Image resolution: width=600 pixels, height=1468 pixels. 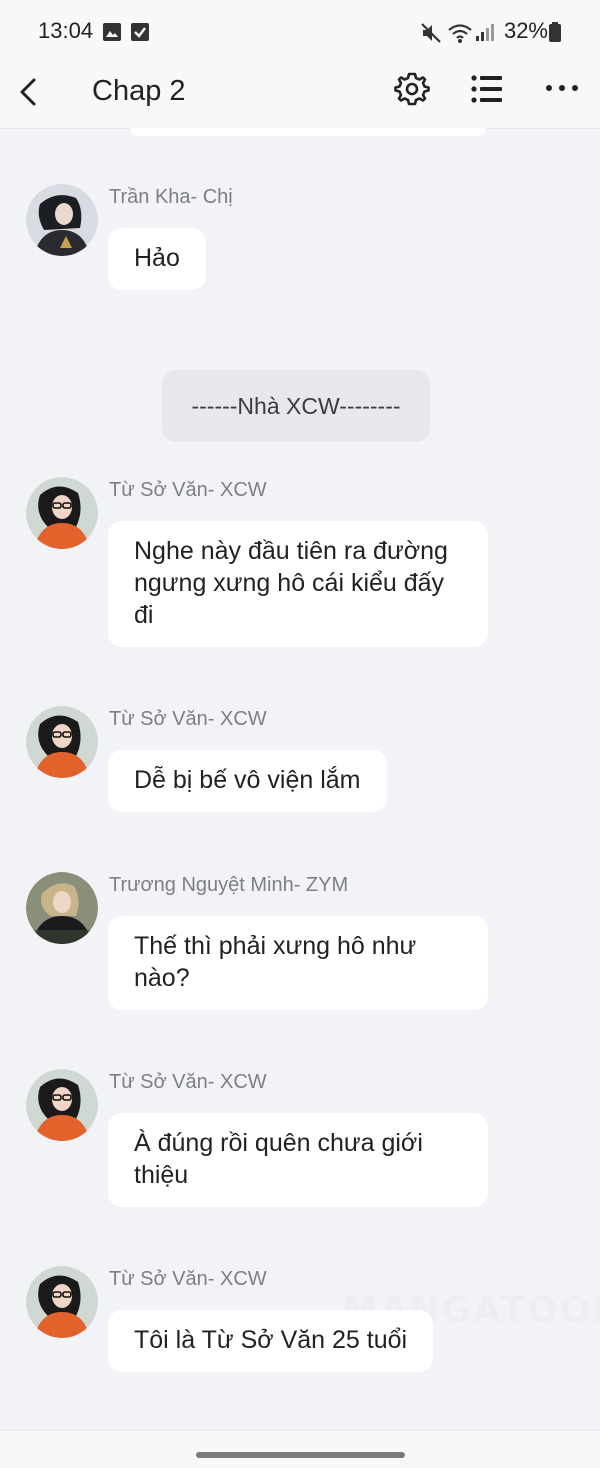 What do you see at coordinates (112, 32) in the screenshot?
I see `image-icon` at bounding box center [112, 32].